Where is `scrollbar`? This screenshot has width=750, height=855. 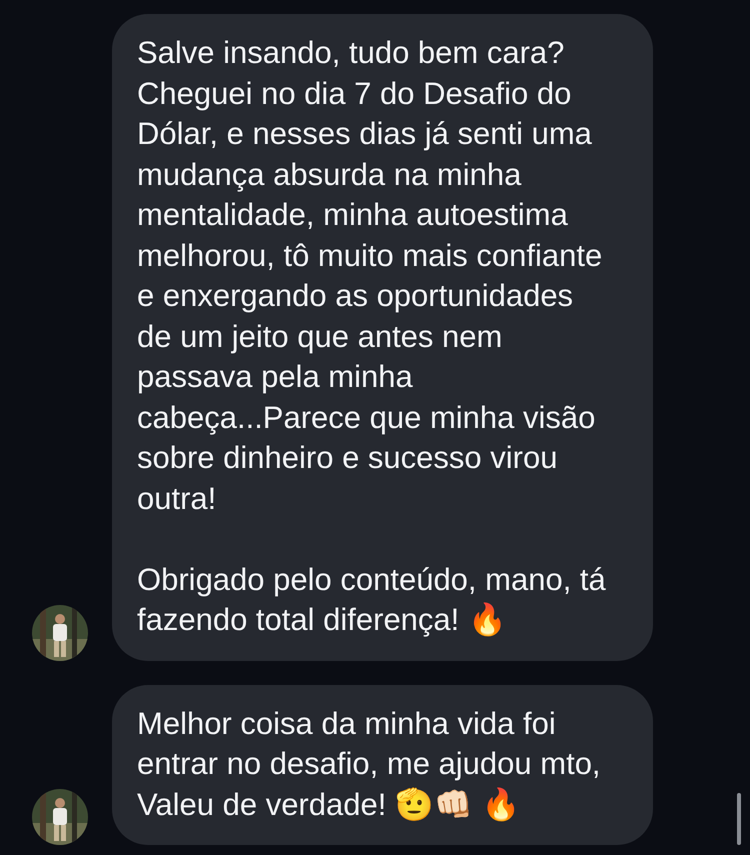 scrollbar is located at coordinates (739, 819).